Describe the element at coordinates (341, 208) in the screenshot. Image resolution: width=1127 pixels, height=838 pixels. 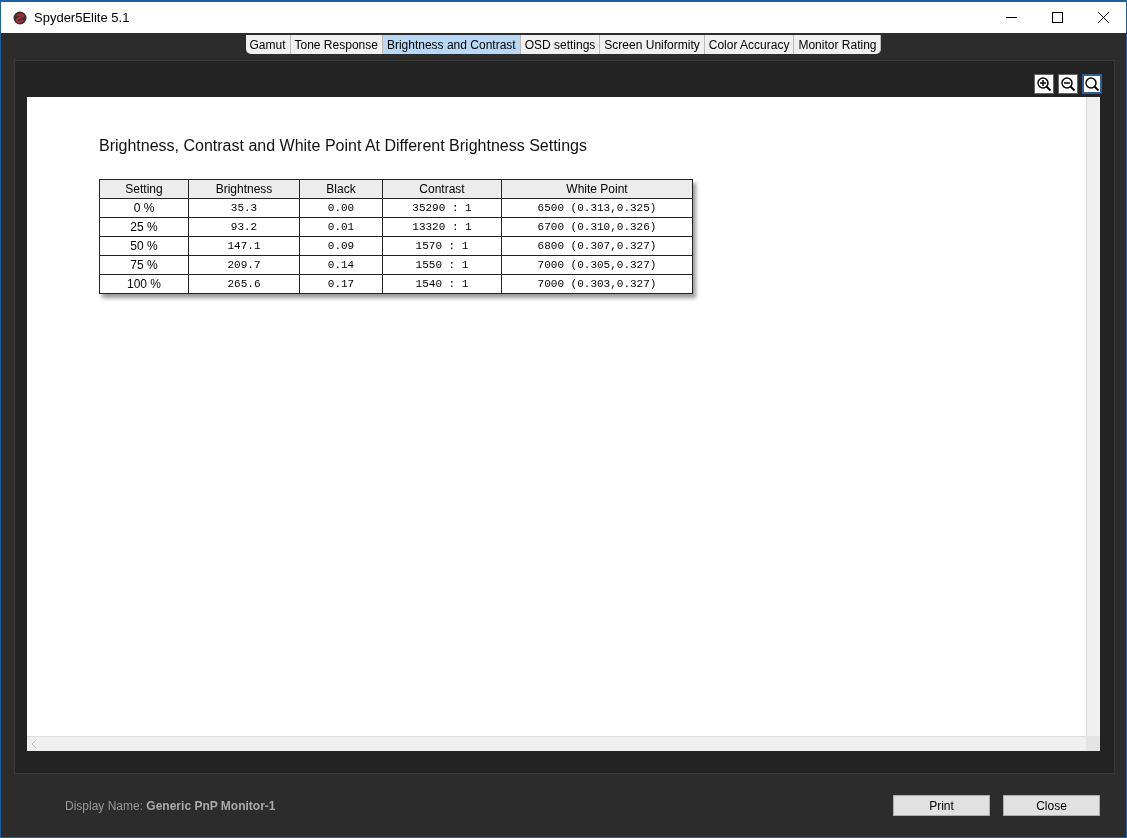
I see `table-cell: 0.00` at that location.